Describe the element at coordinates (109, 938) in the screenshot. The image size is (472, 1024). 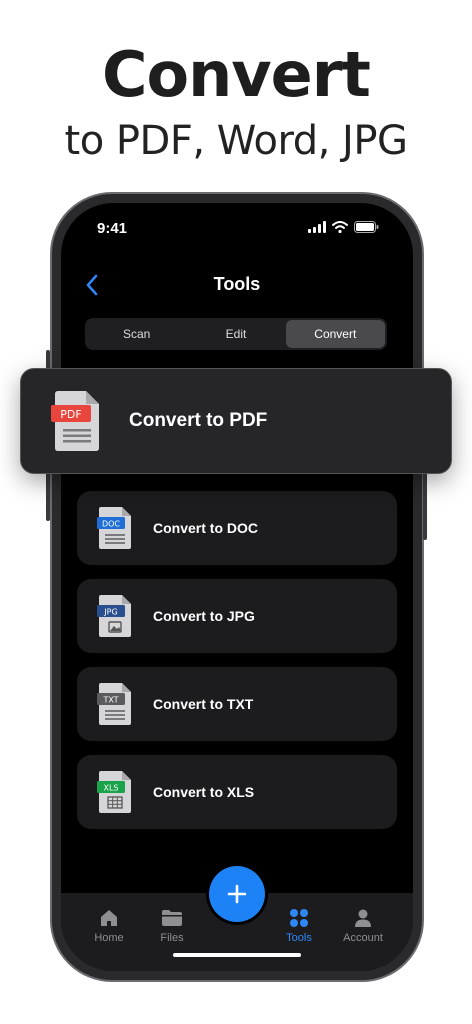
I see `tab-label: Home` at that location.